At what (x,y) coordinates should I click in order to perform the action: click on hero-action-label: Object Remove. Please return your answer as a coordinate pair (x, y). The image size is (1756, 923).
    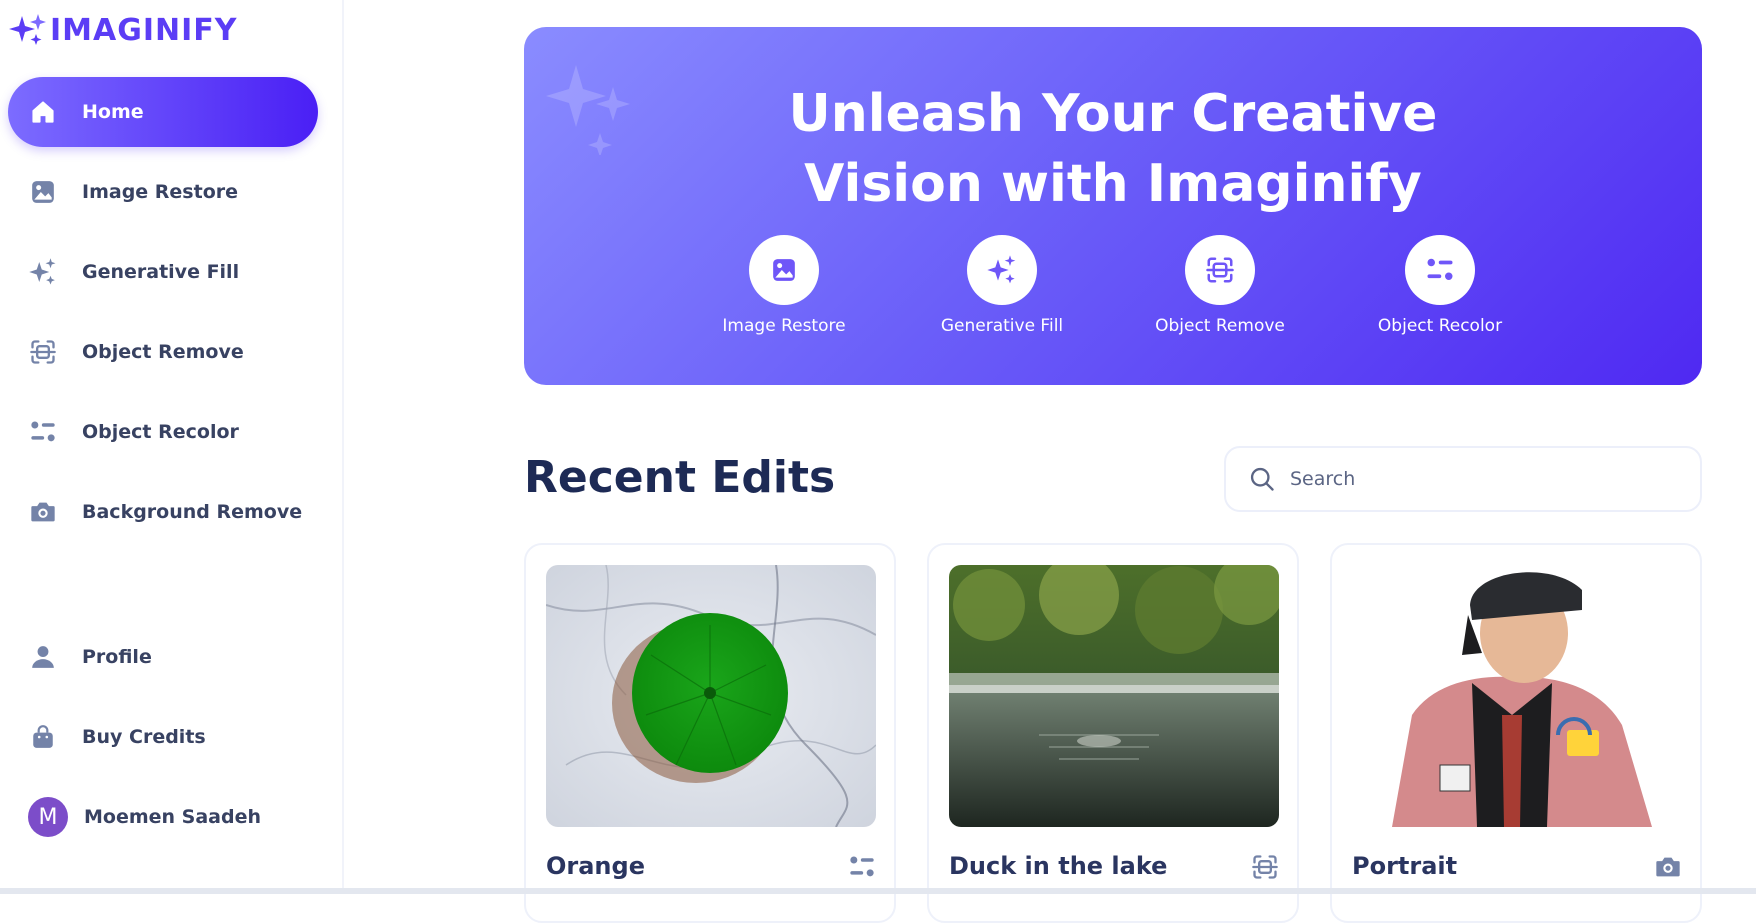
    Looking at the image, I should click on (1220, 326).